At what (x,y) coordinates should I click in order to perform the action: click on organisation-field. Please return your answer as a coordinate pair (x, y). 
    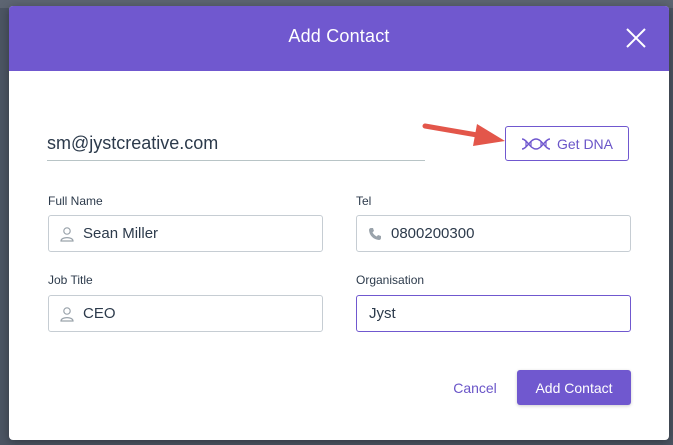
    Looking at the image, I should click on (493, 313).